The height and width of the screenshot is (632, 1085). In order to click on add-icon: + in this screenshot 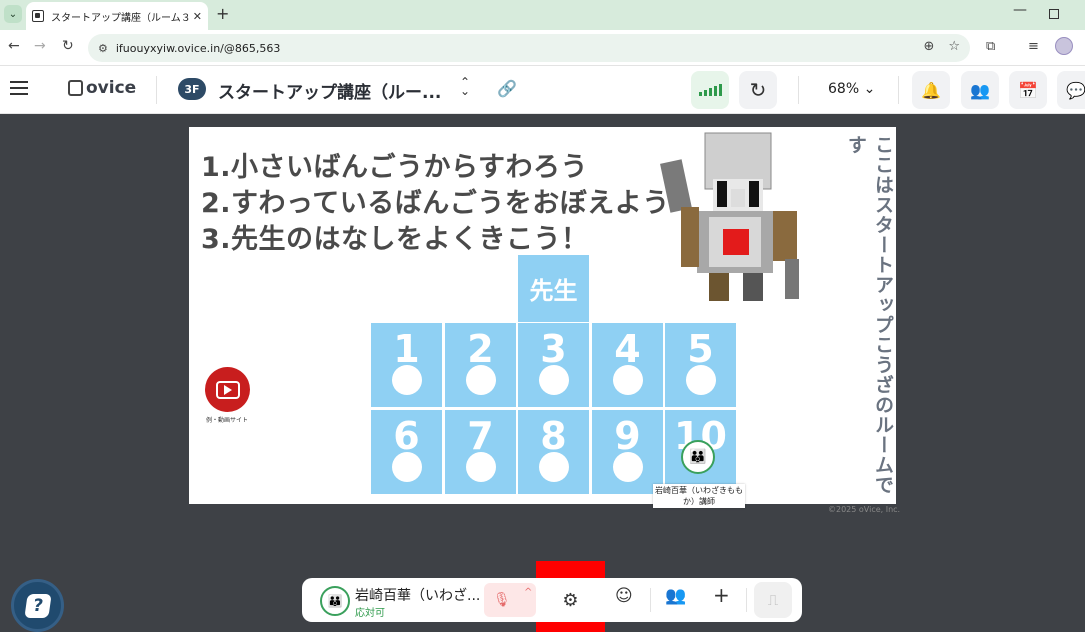, I will do `click(721, 595)`.